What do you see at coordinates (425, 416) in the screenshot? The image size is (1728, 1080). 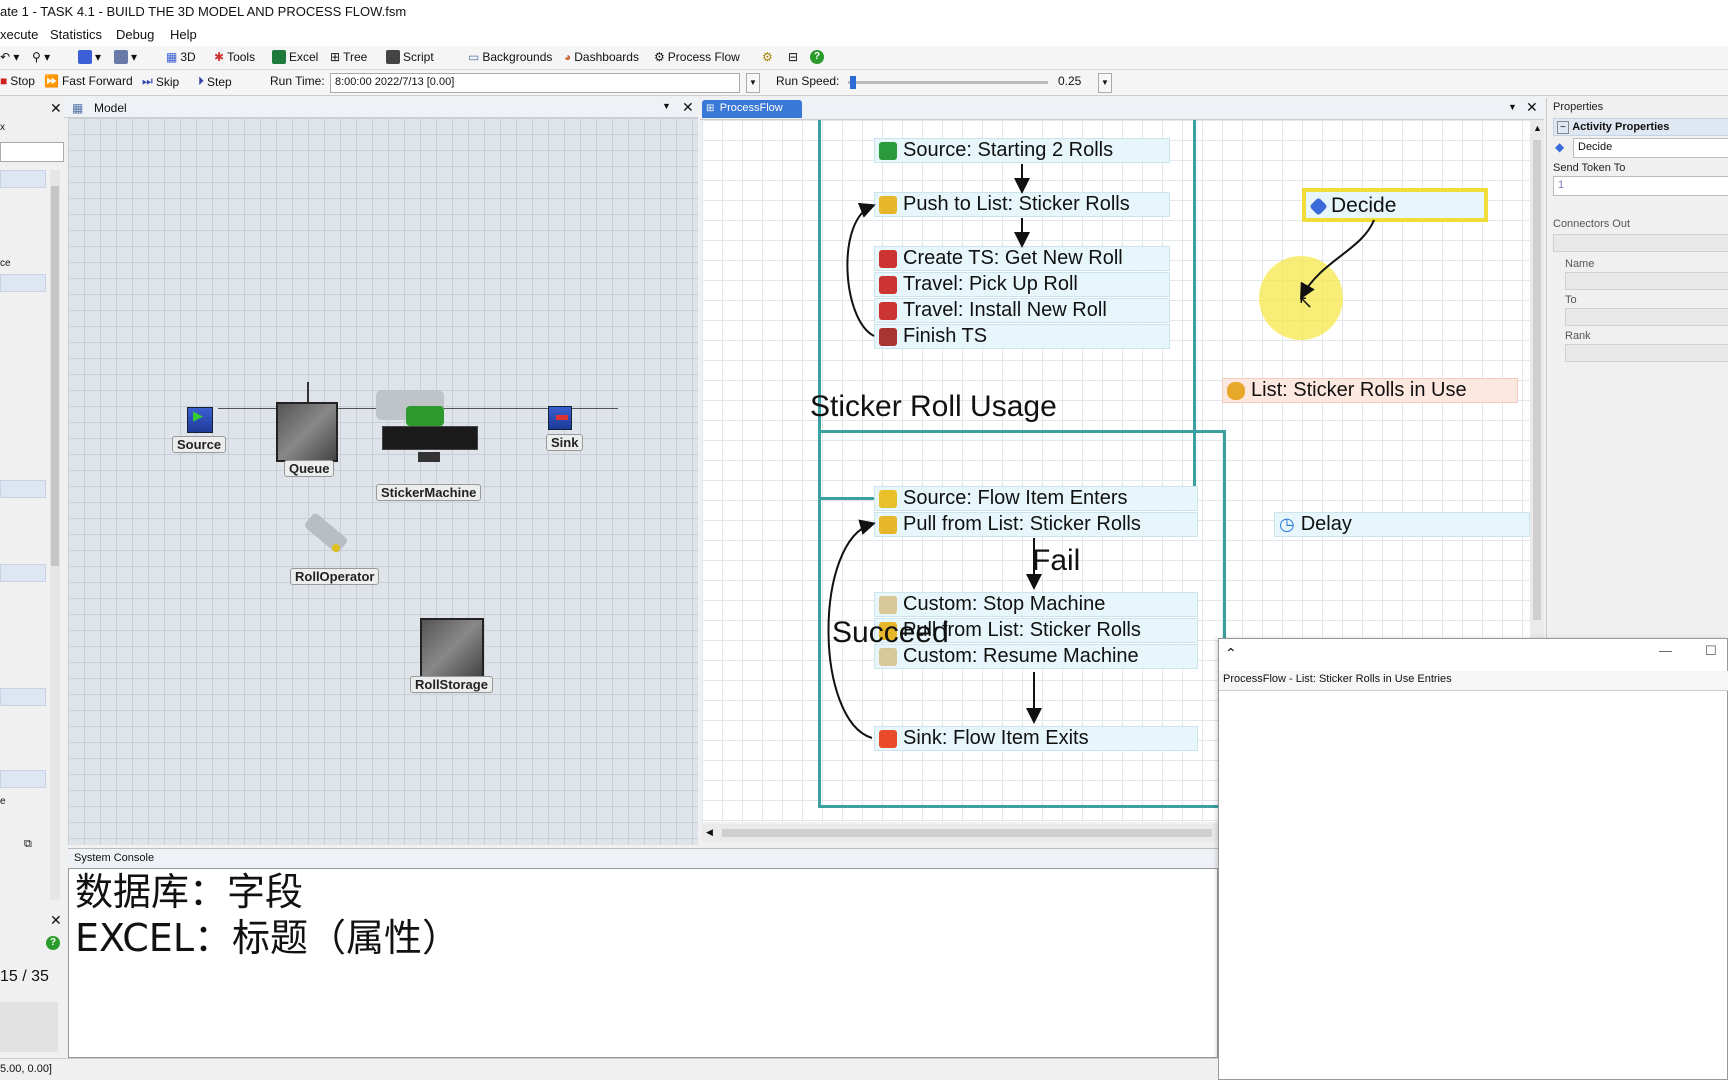 I see `machine-head` at bounding box center [425, 416].